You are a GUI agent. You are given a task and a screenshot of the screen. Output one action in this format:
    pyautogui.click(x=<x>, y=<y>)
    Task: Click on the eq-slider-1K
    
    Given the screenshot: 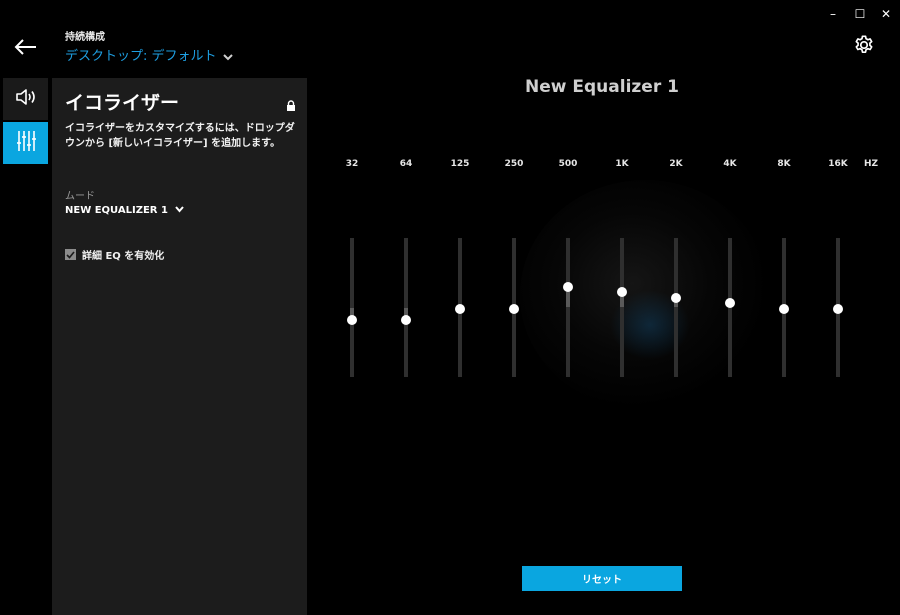 What is the action you would take?
    pyautogui.click(x=622, y=307)
    